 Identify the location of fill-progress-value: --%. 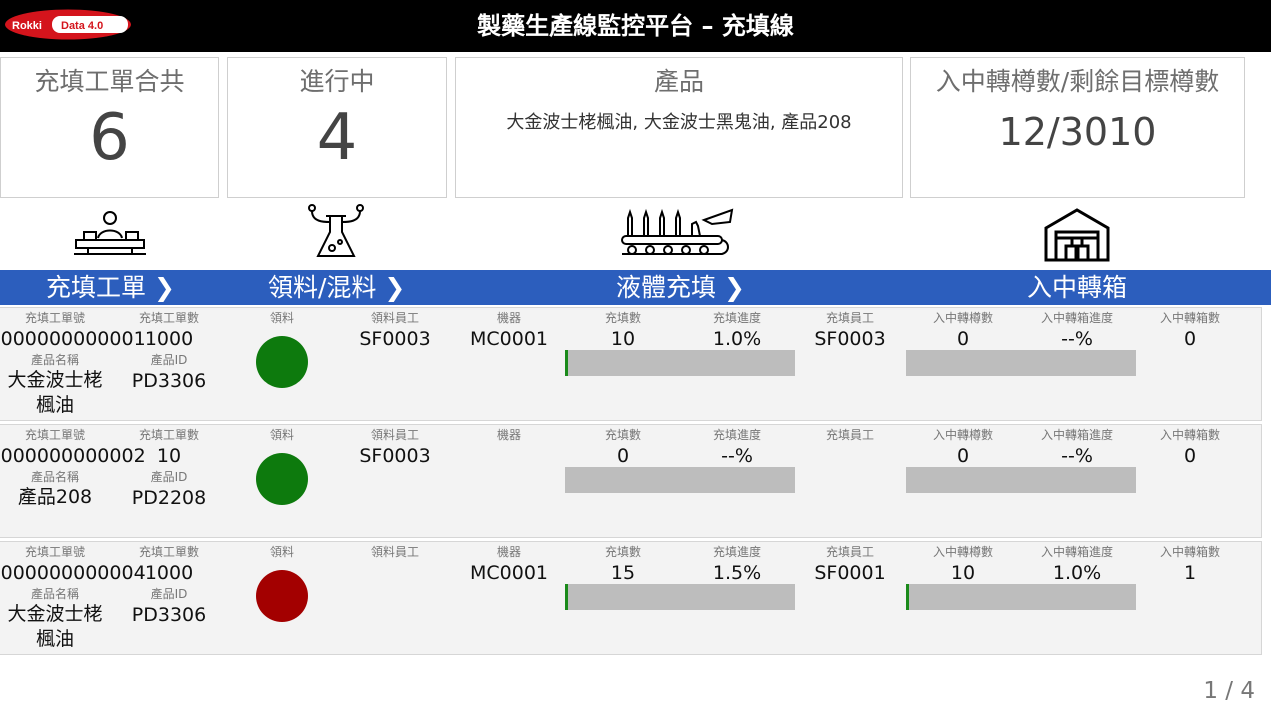
(737, 456).